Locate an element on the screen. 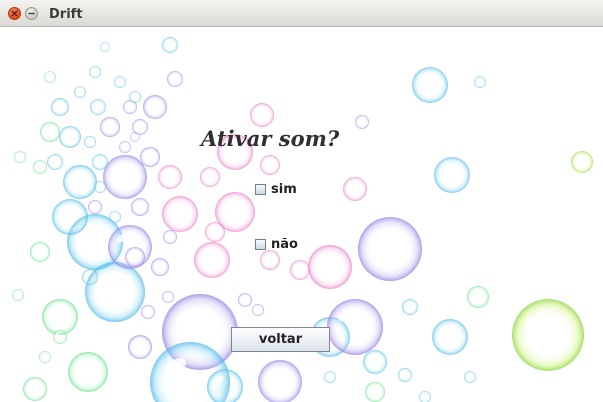 This screenshot has width=603, height=402. close-icon is located at coordinates (14, 13).